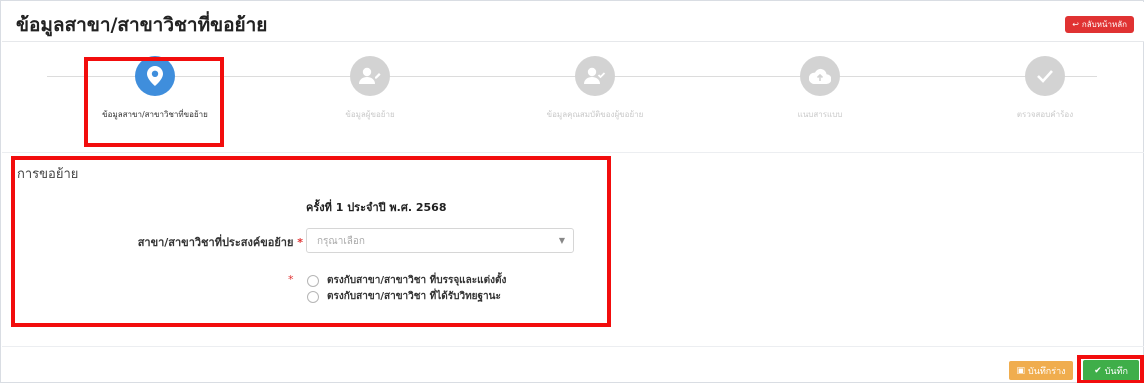 This screenshot has height=383, width=1144. What do you see at coordinates (1075, 24) in the screenshot?
I see `arrow-return-icon: ↩` at bounding box center [1075, 24].